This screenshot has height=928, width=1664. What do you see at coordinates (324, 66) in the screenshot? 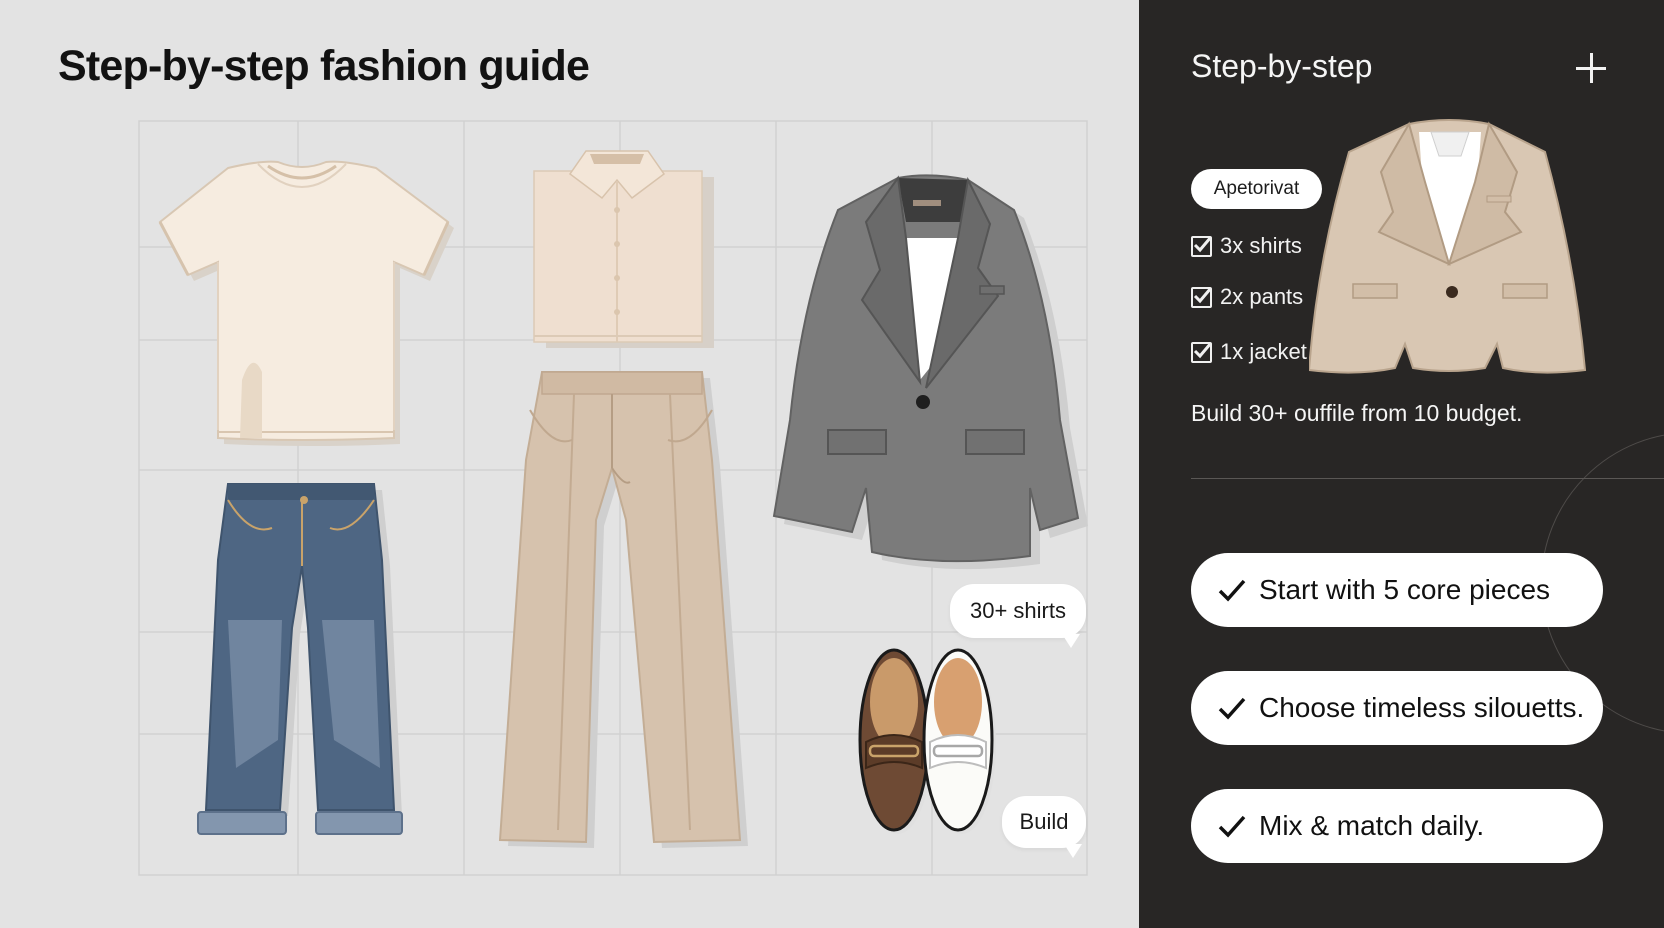
I see `page-title: Step-by-step fashion guide` at bounding box center [324, 66].